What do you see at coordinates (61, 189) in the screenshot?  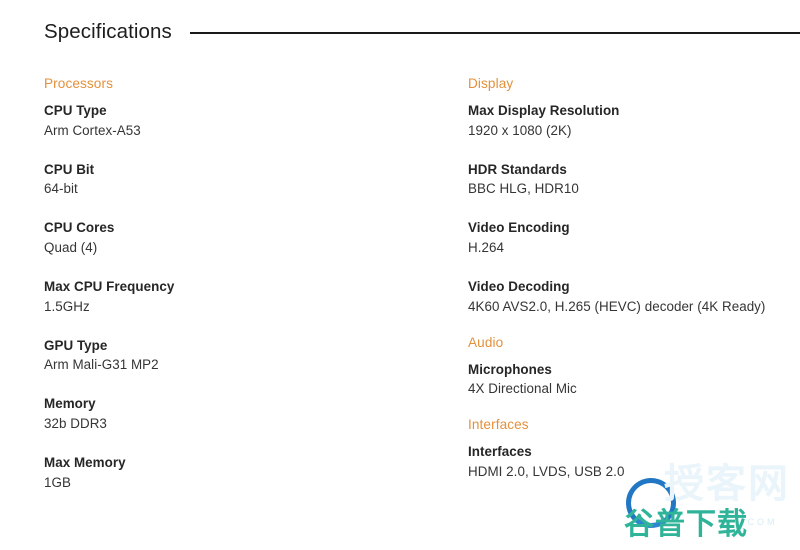 I see `spec-value: 64-bit` at bounding box center [61, 189].